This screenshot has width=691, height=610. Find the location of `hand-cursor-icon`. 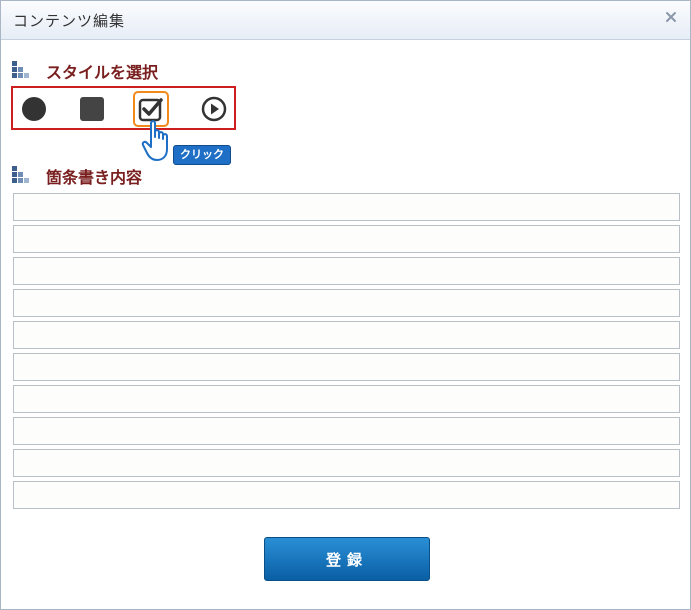

hand-cursor-icon is located at coordinates (159, 141).